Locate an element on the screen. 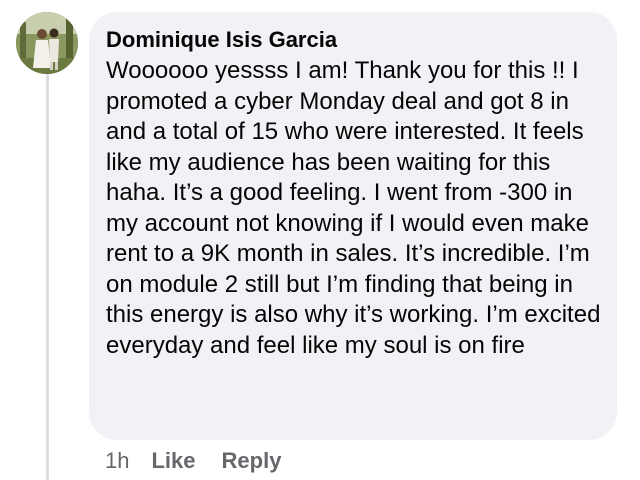 The width and height of the screenshot is (640, 480). avatar-photo is located at coordinates (47, 43).